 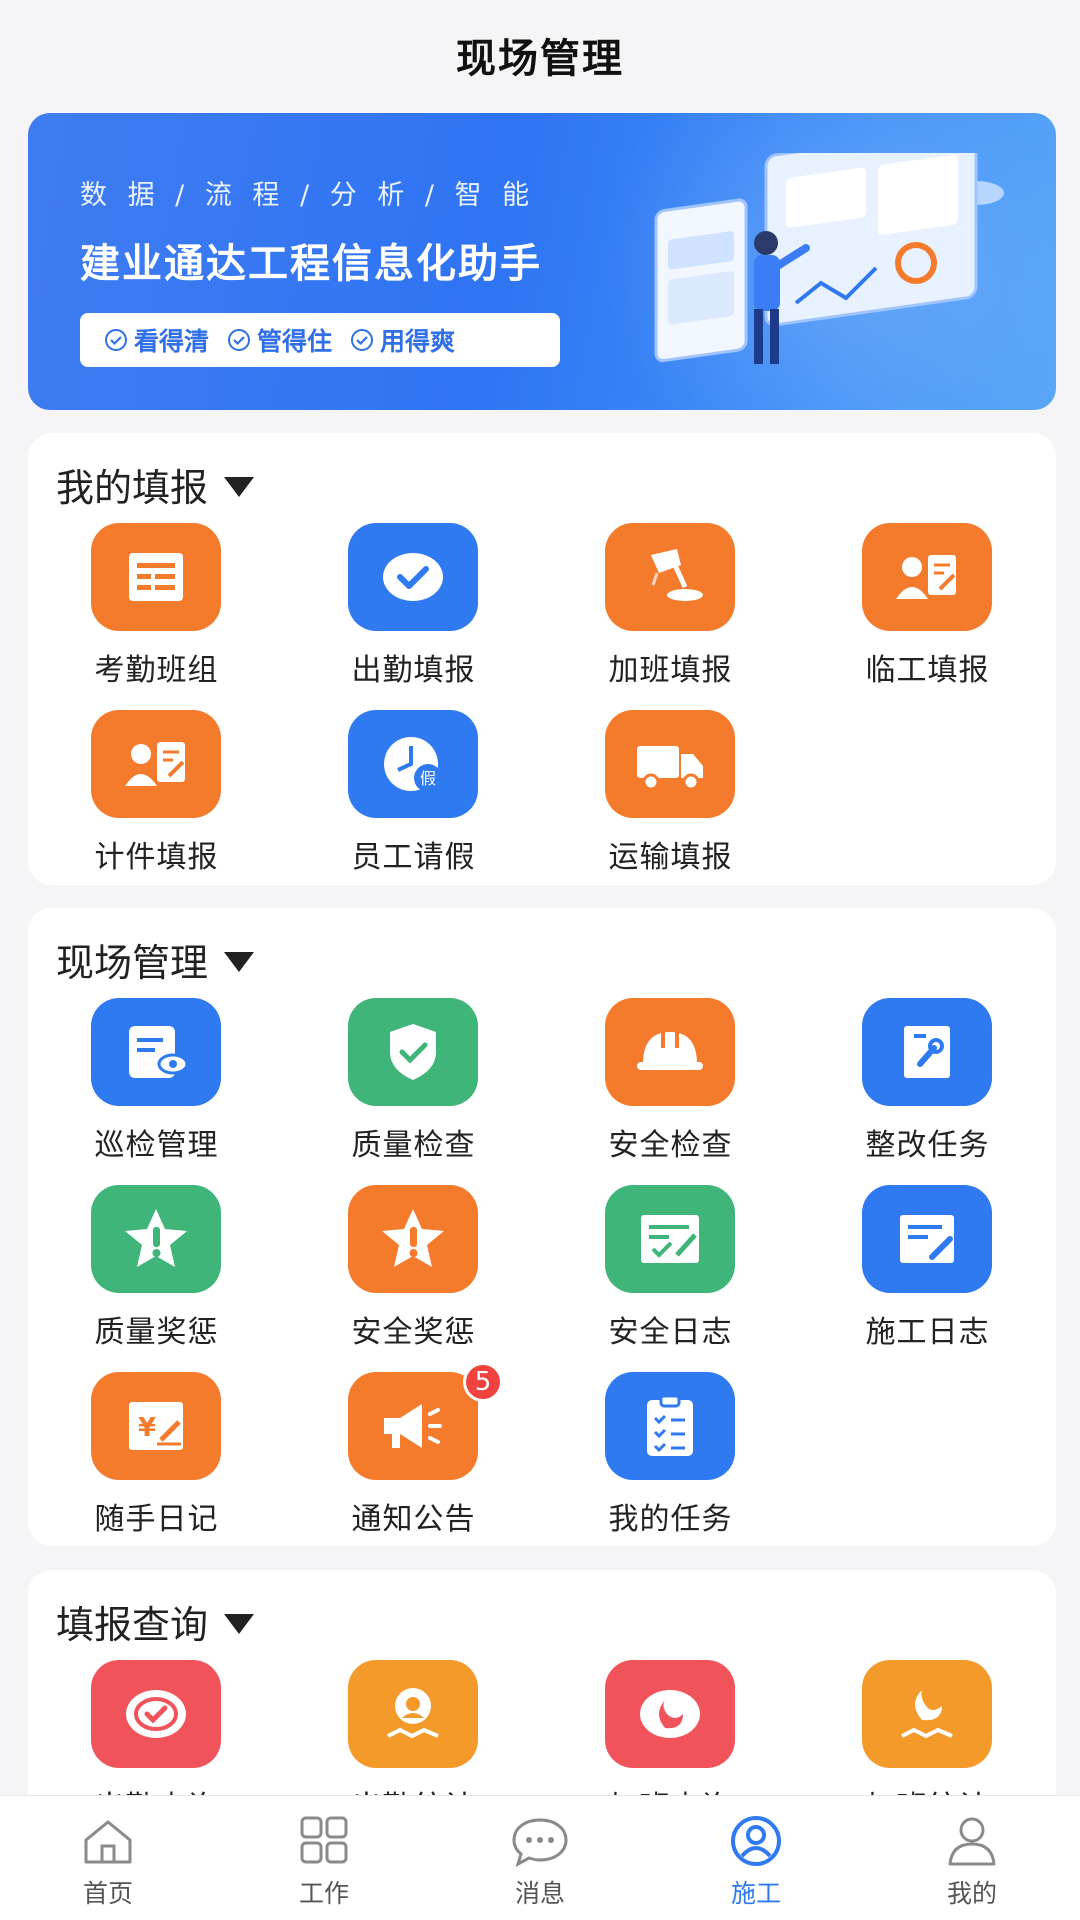 I want to click on item-label: 我的任务, so click(x=670, y=1519).